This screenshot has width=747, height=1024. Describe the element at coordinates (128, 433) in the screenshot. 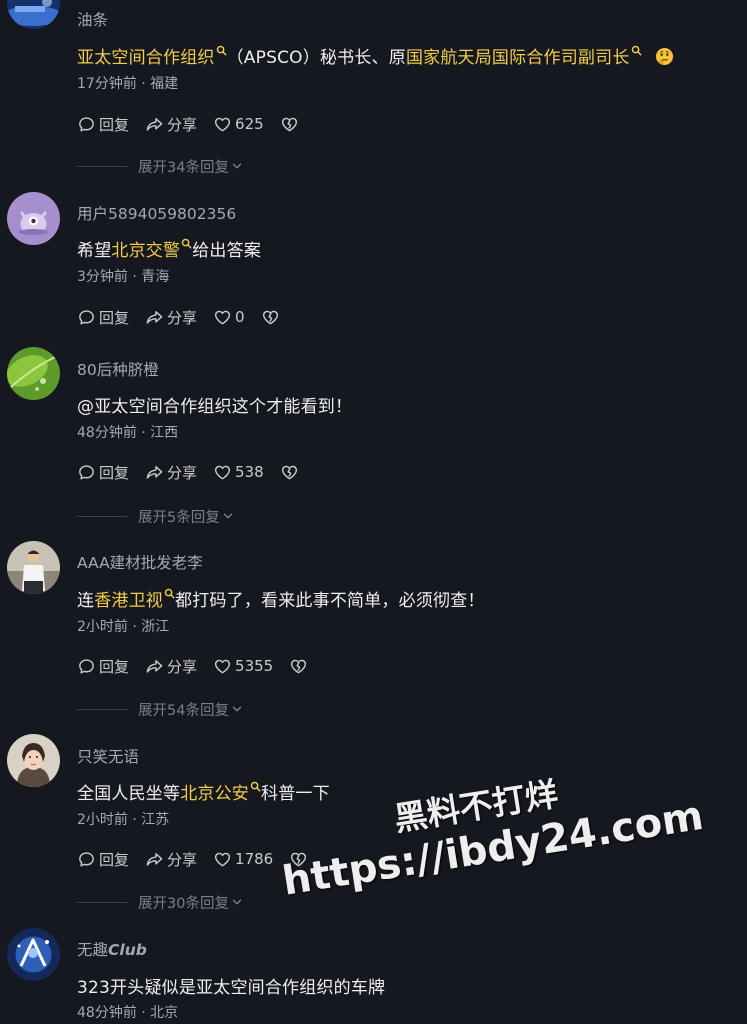

I see `comment-meta: 48分钟前 · 江西` at that location.